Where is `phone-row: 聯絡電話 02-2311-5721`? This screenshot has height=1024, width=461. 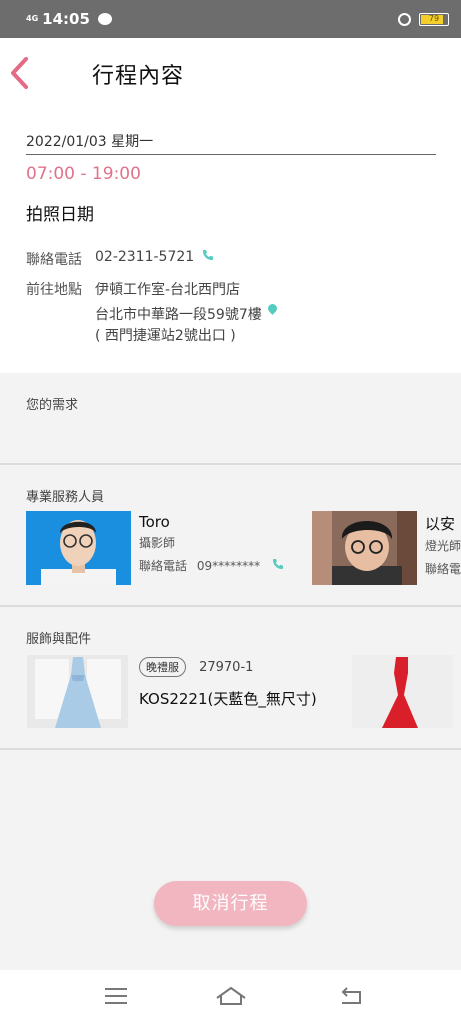 phone-row: 聯絡電話 02-2311-5721 is located at coordinates (120, 259).